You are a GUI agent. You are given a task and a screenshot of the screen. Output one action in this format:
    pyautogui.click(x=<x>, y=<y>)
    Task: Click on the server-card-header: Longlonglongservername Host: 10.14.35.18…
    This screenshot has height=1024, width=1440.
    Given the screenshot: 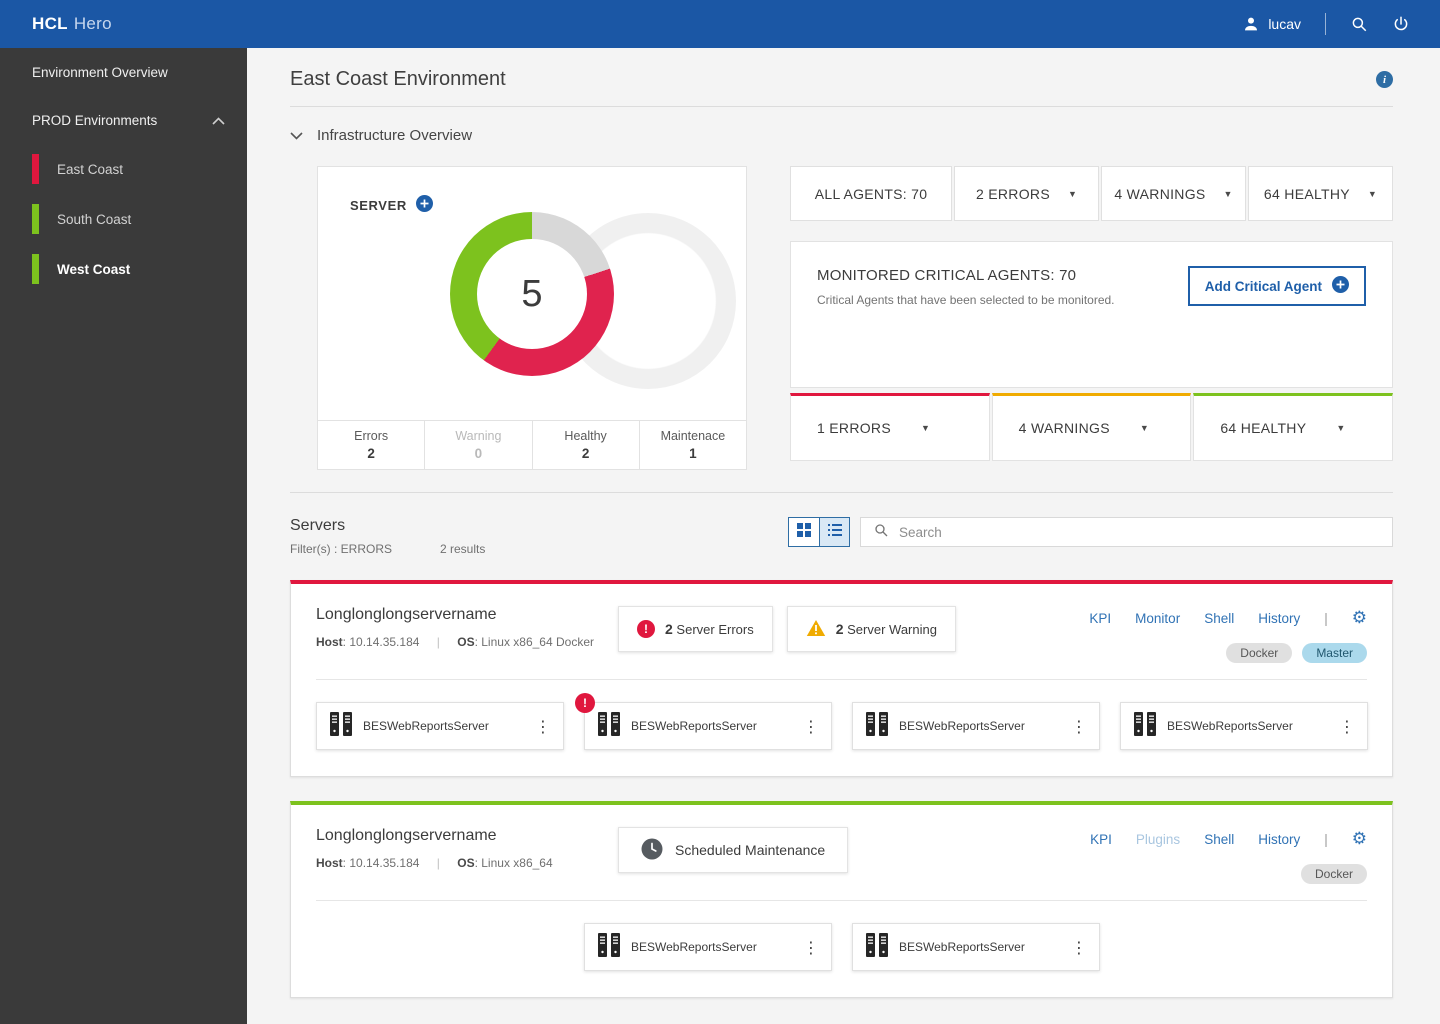 What is the action you would take?
    pyautogui.click(x=841, y=623)
    